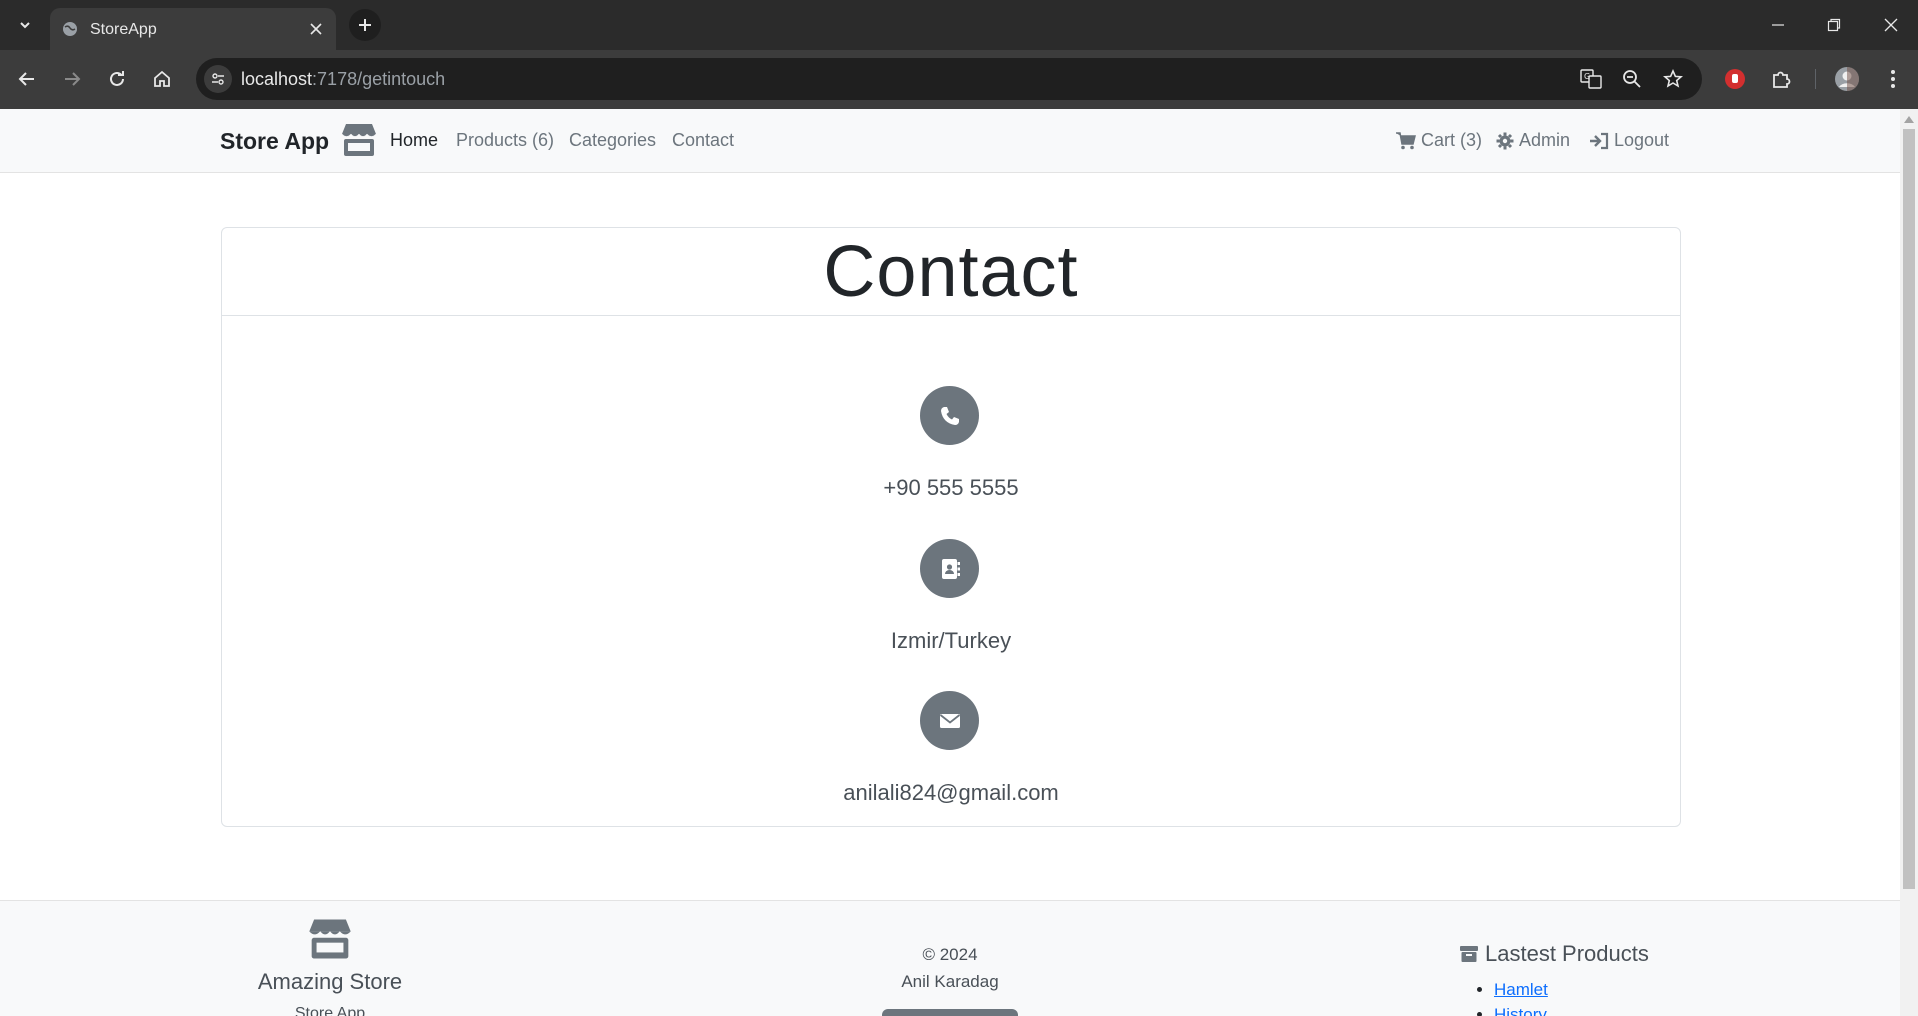 The image size is (1918, 1016). I want to click on minimize-icon, so click(1778, 25).